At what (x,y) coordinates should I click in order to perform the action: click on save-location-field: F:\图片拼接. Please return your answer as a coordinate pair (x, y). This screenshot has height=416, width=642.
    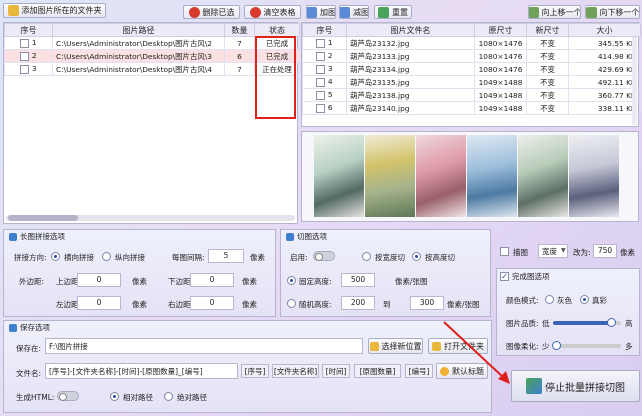
    Looking at the image, I should click on (204, 346).